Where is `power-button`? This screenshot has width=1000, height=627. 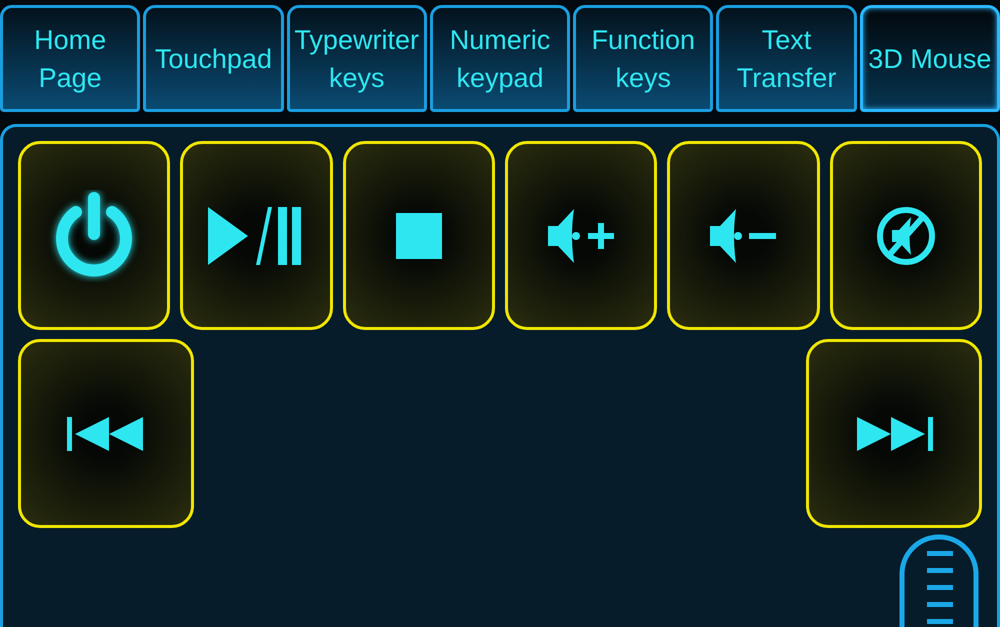 power-button is located at coordinates (94, 235).